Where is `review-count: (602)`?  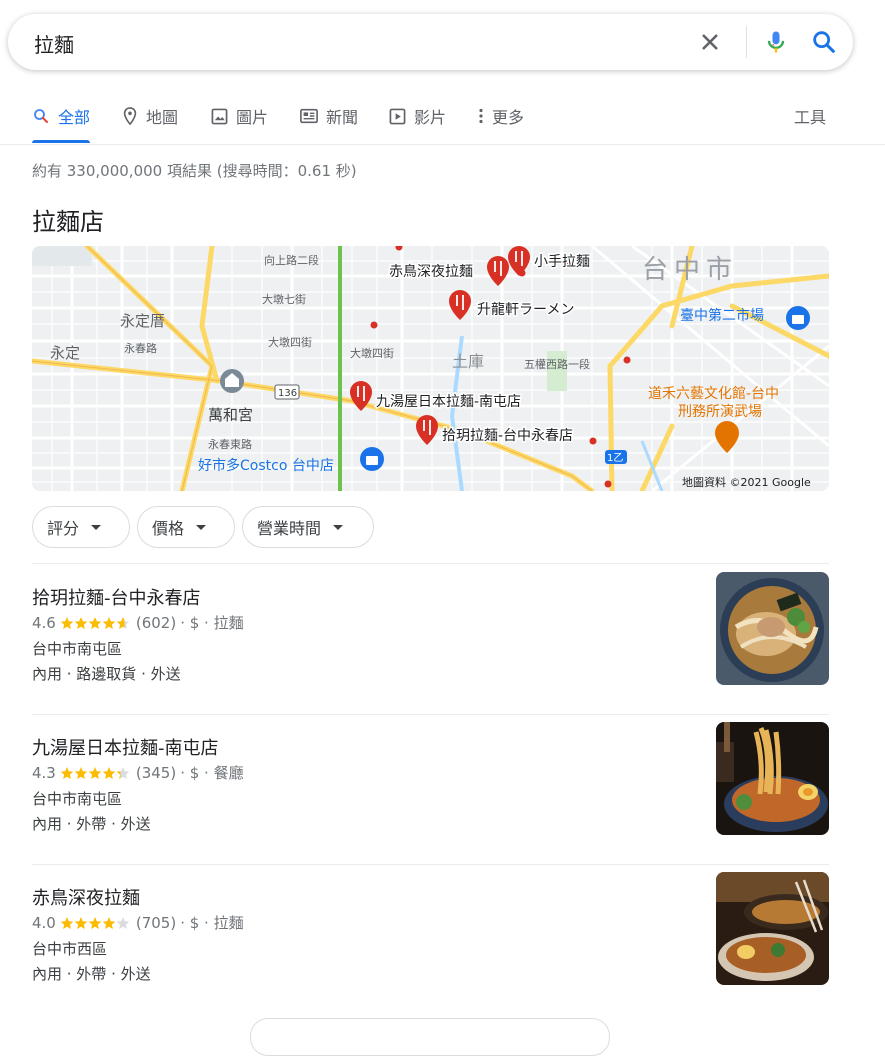 review-count: (602) is located at coordinates (156, 622).